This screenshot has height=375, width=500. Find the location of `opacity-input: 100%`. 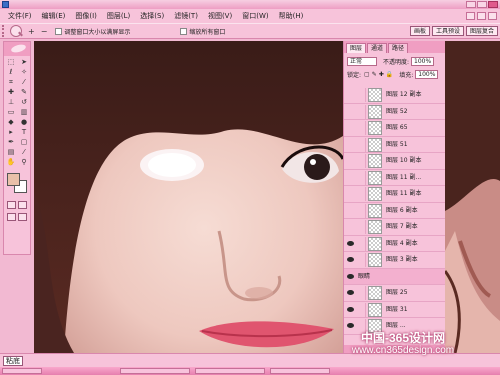

opacity-input: 100% is located at coordinates (423, 61).